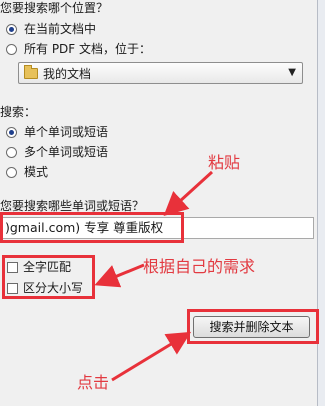 The width and height of the screenshot is (325, 406). I want to click on click-arrow, so click(151, 356).